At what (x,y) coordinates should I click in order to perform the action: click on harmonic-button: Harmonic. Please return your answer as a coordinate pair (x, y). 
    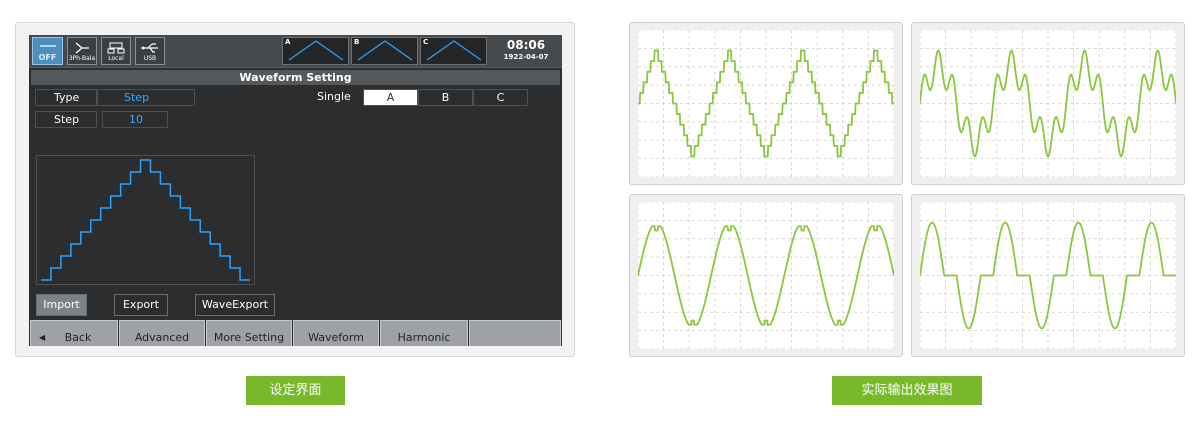
    Looking at the image, I should click on (424, 333).